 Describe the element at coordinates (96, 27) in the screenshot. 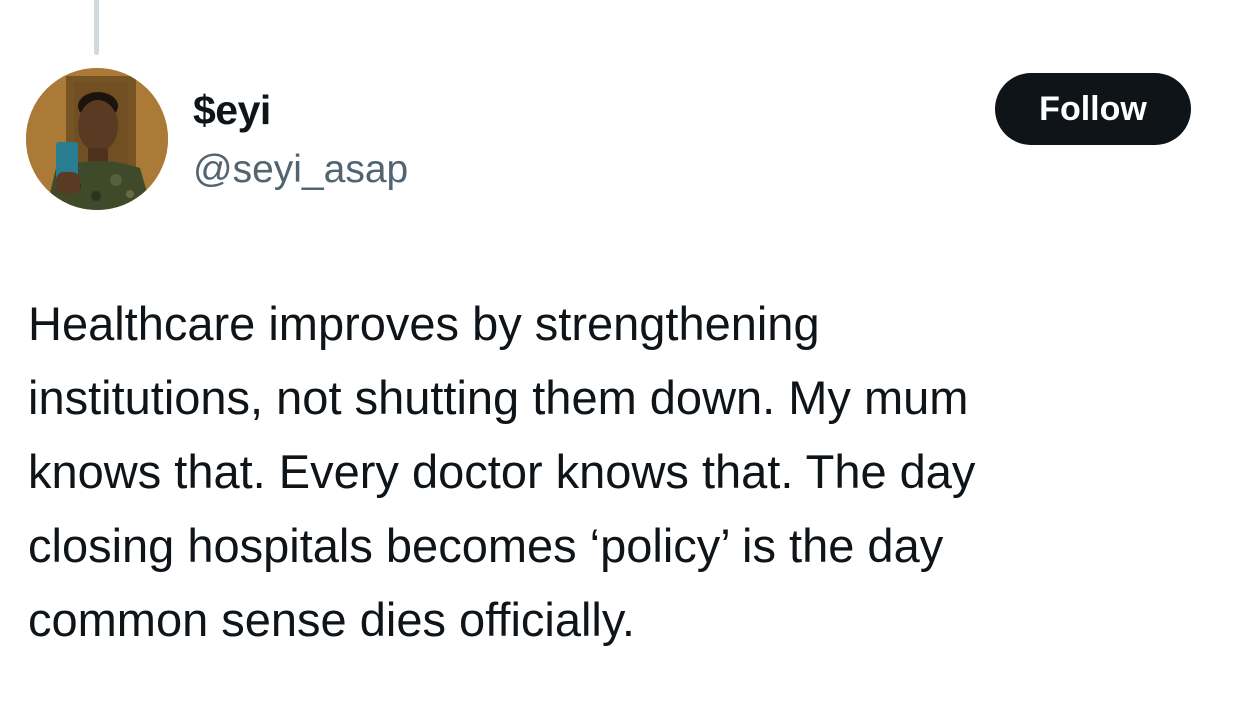

I see `thread-connector-line` at that location.